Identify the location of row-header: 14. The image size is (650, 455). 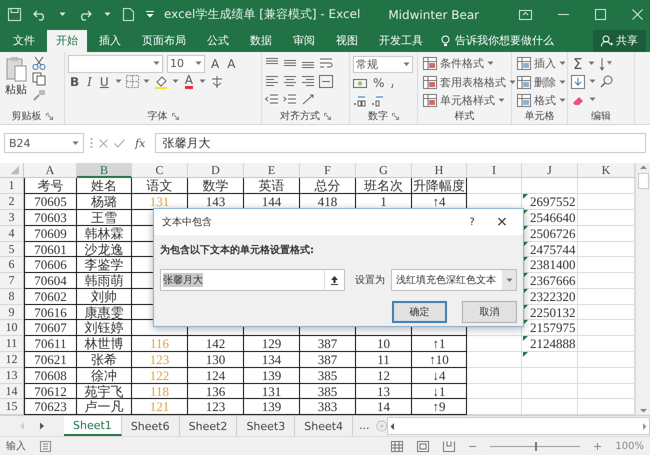
(12, 392).